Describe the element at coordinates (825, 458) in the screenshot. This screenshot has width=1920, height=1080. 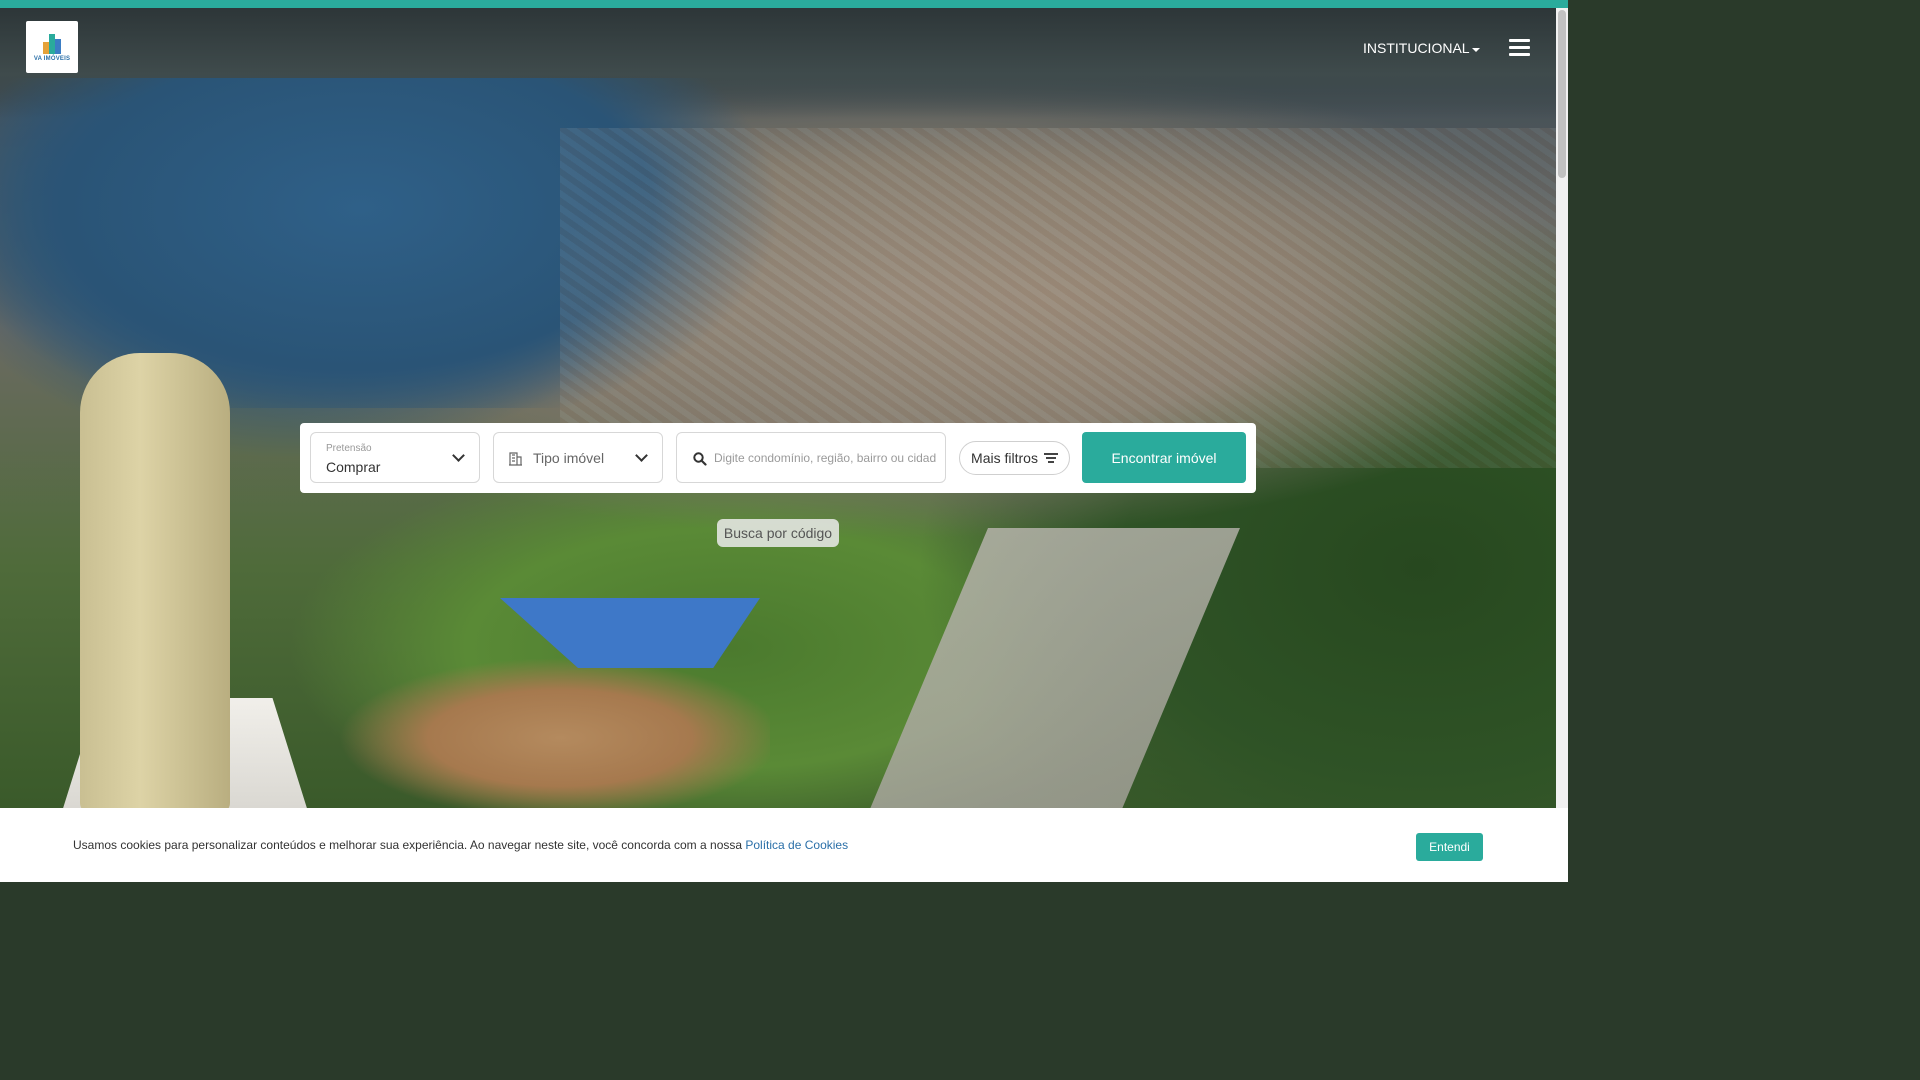
I see `location-search-input` at that location.